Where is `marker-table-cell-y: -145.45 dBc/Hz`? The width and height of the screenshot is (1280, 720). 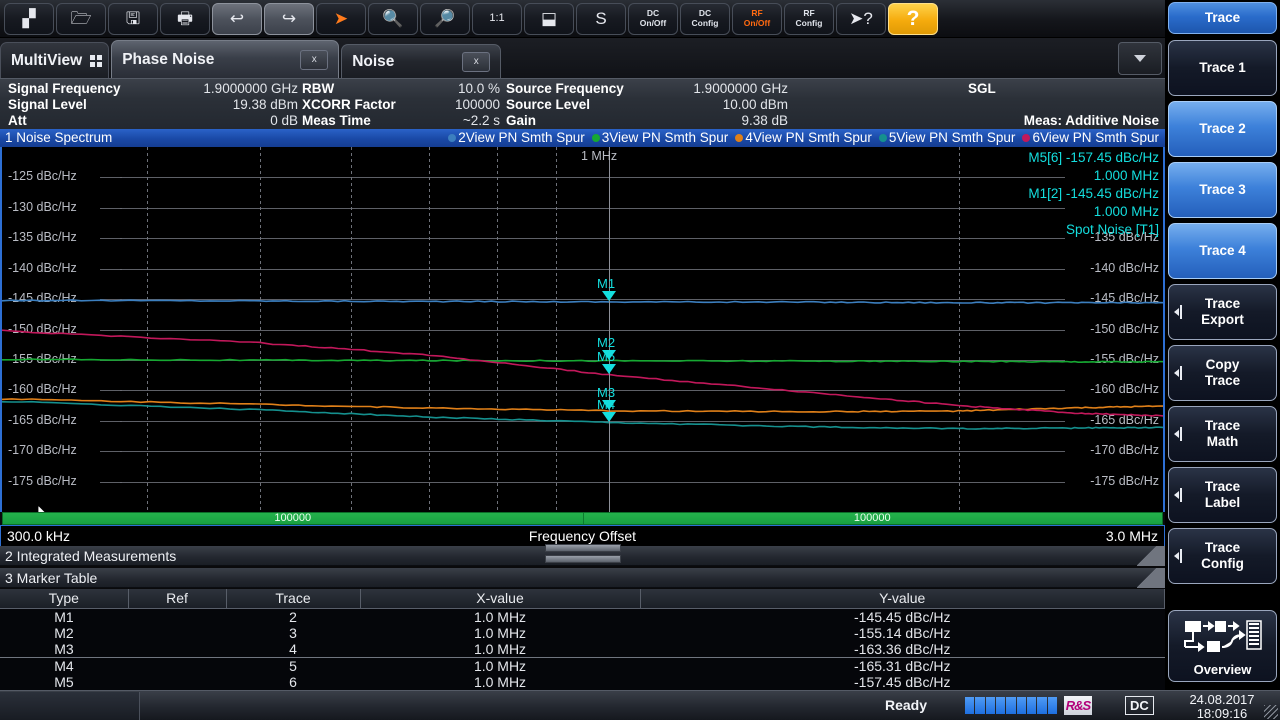
marker-table-cell-y: -145.45 dBc/Hz is located at coordinates (902, 616).